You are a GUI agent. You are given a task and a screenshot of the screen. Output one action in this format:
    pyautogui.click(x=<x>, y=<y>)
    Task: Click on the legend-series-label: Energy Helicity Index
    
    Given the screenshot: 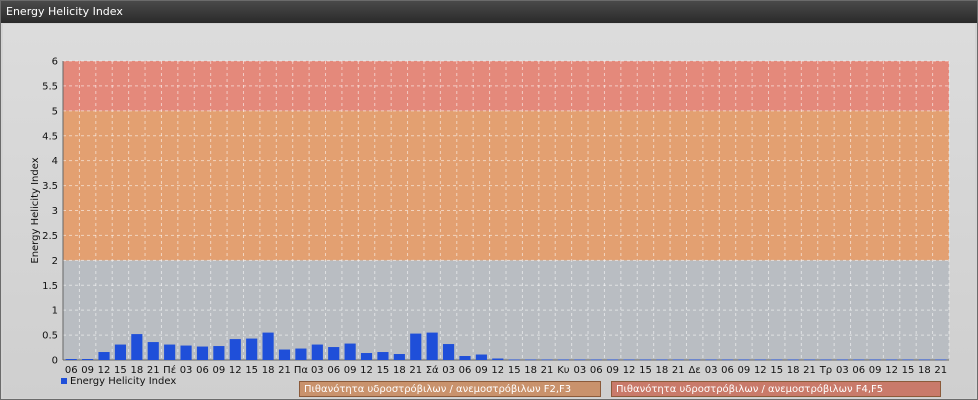 What is the action you would take?
    pyautogui.click(x=123, y=381)
    